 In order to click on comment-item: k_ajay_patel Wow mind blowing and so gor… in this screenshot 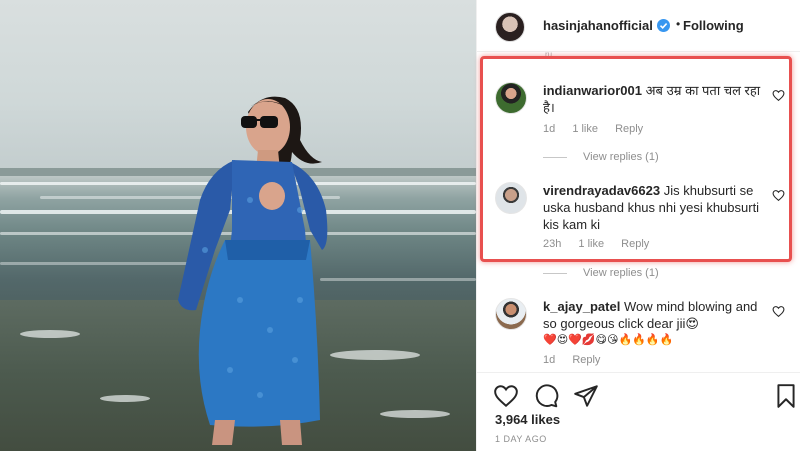, I will do `click(640, 334)`.